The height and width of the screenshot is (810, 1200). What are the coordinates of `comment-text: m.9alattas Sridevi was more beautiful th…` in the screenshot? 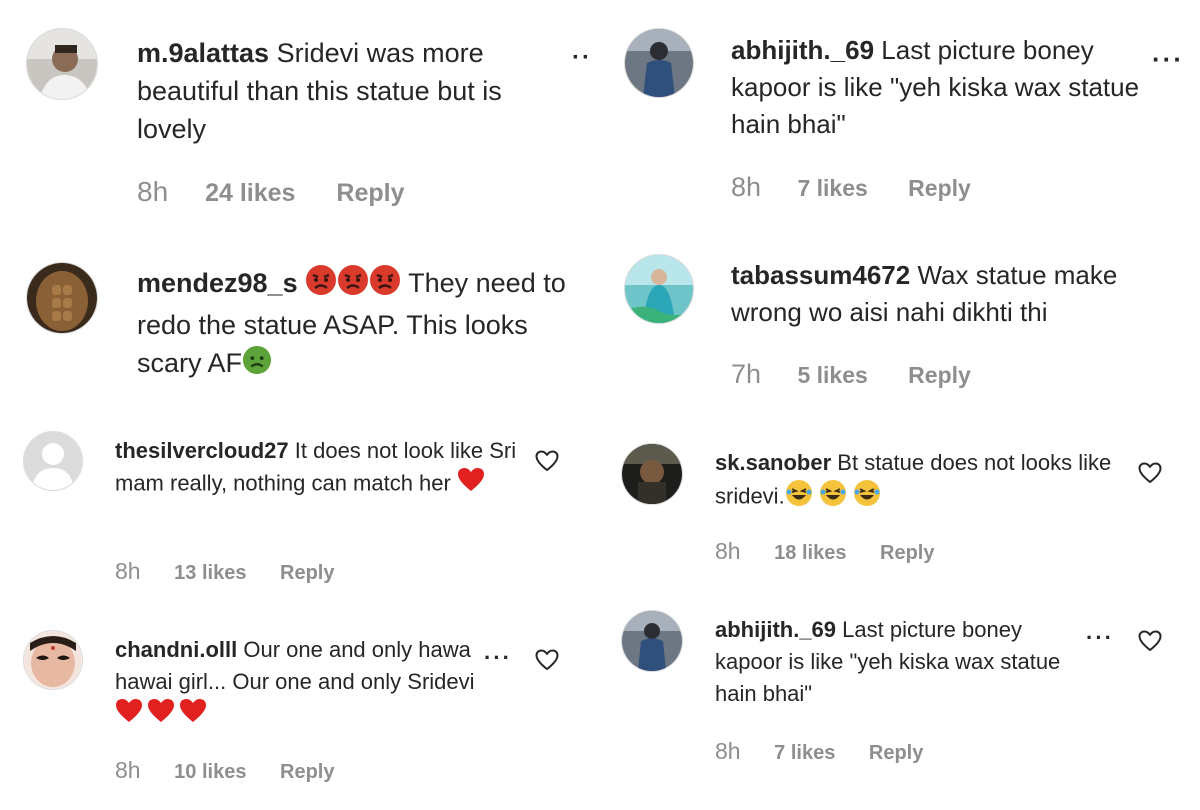 It's located at (347, 91).